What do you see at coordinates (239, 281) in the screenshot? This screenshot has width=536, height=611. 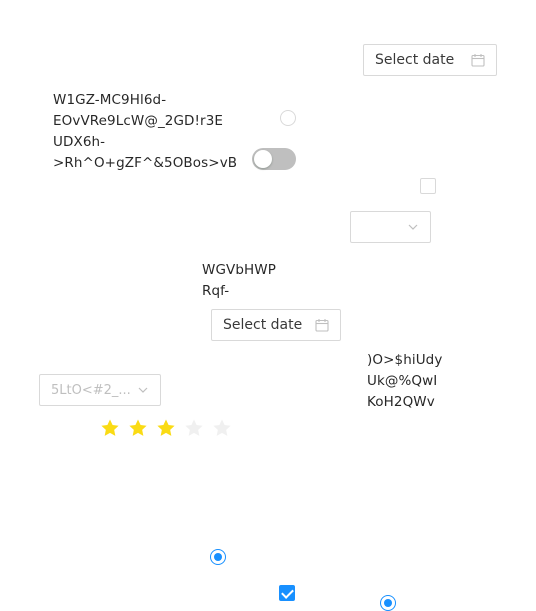 I see `text-block-2: WGVbHWP Rqf-` at bounding box center [239, 281].